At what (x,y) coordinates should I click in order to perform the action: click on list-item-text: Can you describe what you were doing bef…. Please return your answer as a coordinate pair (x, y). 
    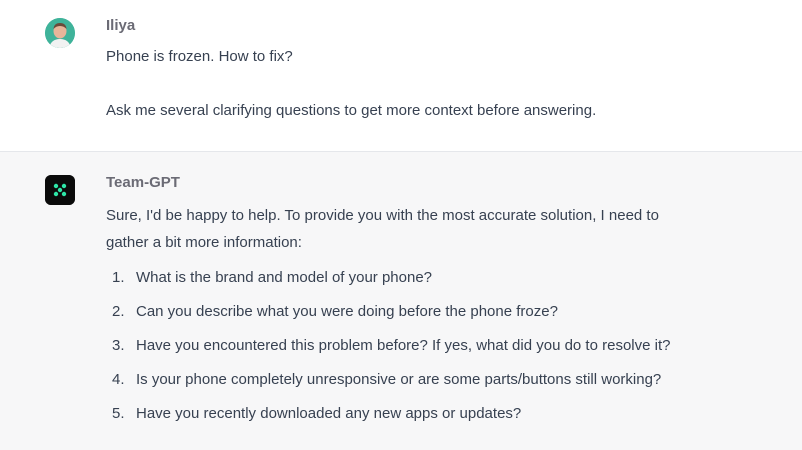
    Looking at the image, I should click on (347, 311).